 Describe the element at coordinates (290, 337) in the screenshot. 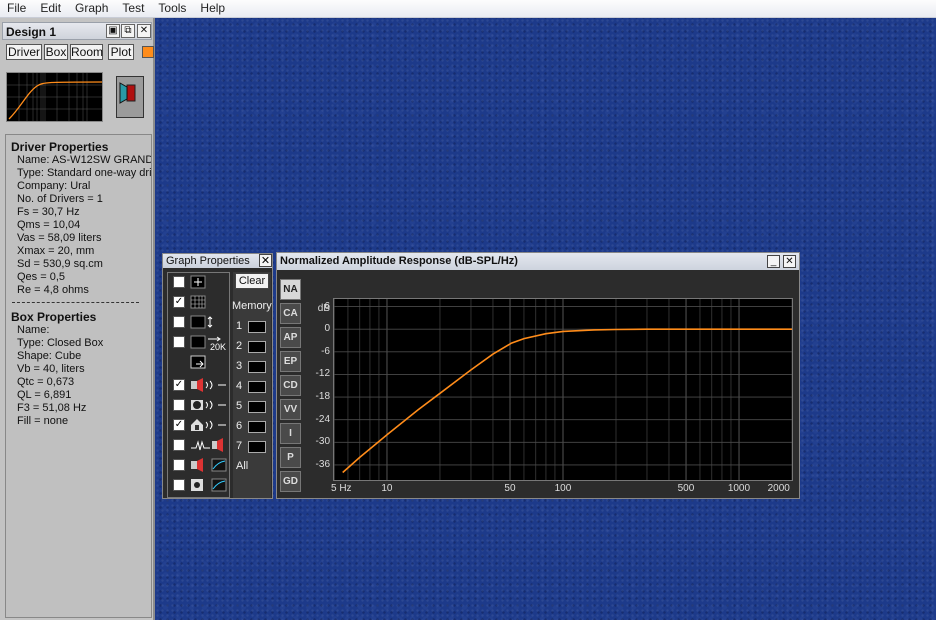

I see `tab-ap: AP` at that location.